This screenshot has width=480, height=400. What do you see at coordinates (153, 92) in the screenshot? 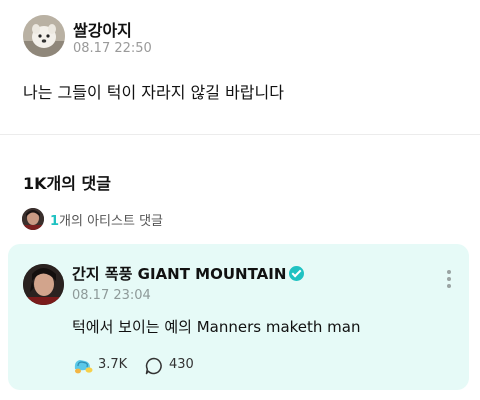
I see `post-body-text: 나는 그들이 턱이 자라지 않길 바랍니다` at bounding box center [153, 92].